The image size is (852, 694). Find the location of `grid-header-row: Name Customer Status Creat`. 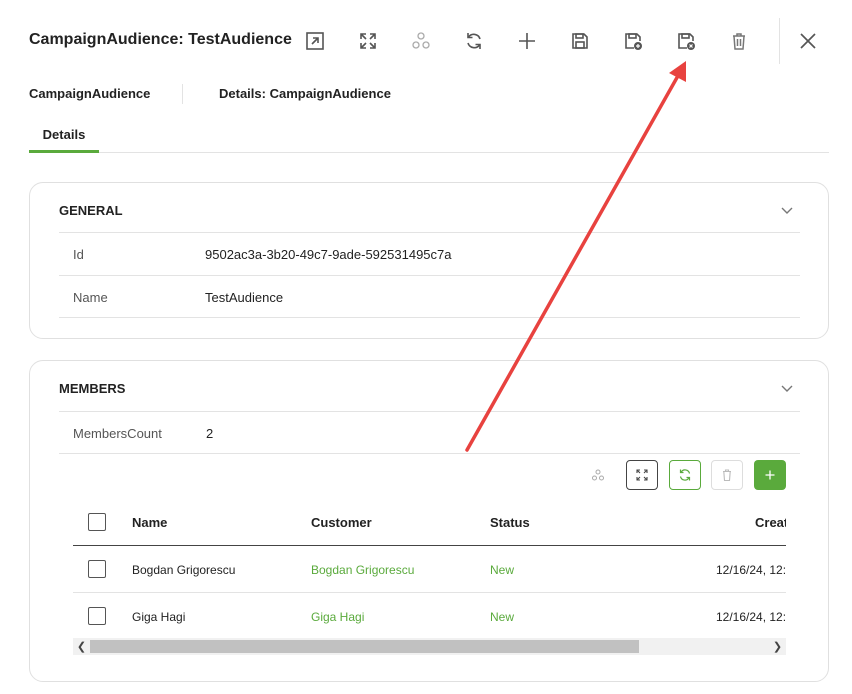

grid-header-row: Name Customer Status Creat is located at coordinates (429, 522).